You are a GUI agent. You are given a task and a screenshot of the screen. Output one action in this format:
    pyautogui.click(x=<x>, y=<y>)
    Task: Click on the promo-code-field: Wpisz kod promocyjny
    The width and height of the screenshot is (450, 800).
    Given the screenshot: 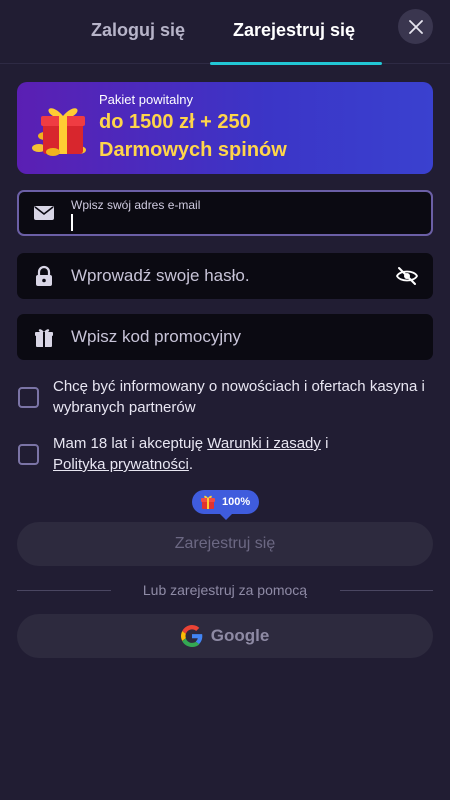 What is the action you would take?
    pyautogui.click(x=225, y=337)
    